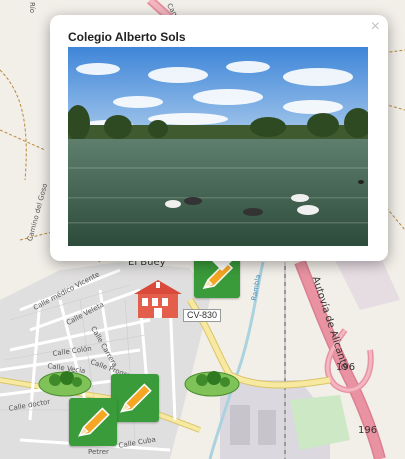 This screenshot has height=459, width=405. I want to click on popup-title: Colegio Alberto Sols, so click(127, 37).